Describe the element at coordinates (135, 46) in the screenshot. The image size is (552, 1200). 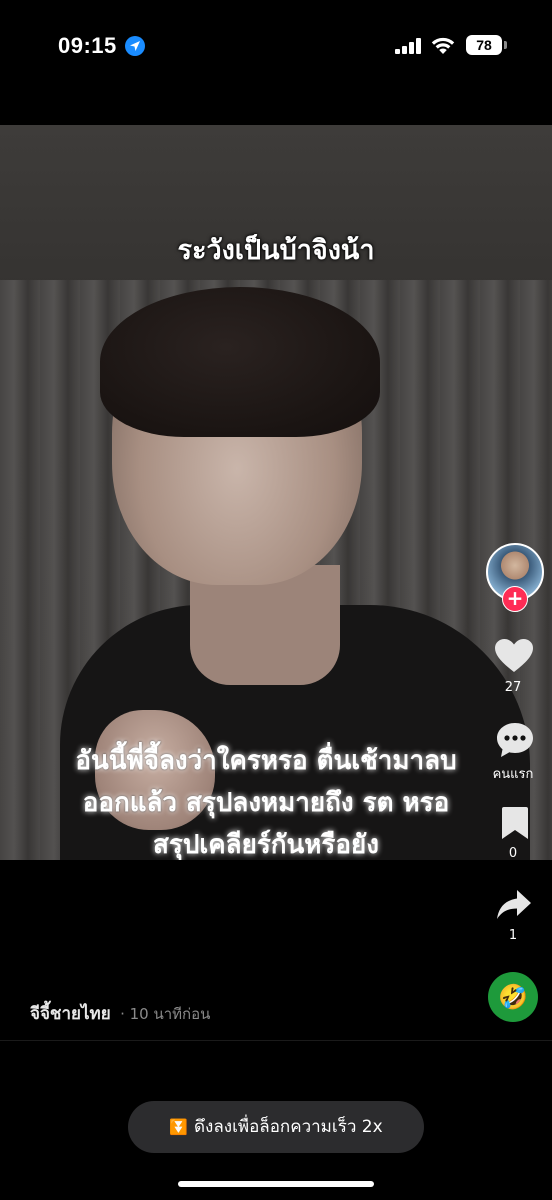
I see `location-arrow-icon` at that location.